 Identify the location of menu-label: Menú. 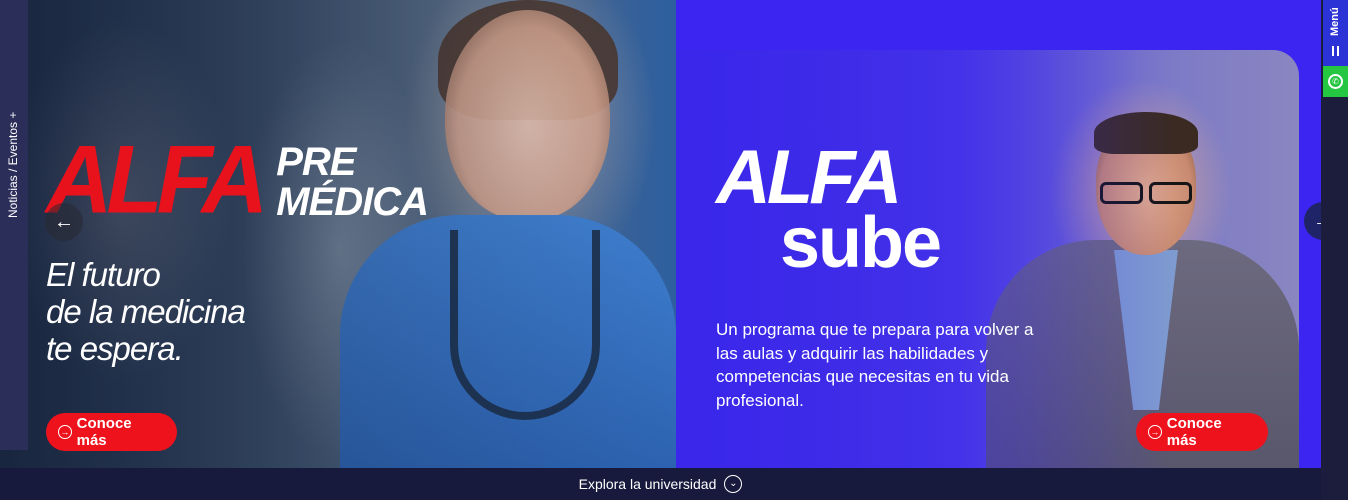
(1335, 21).